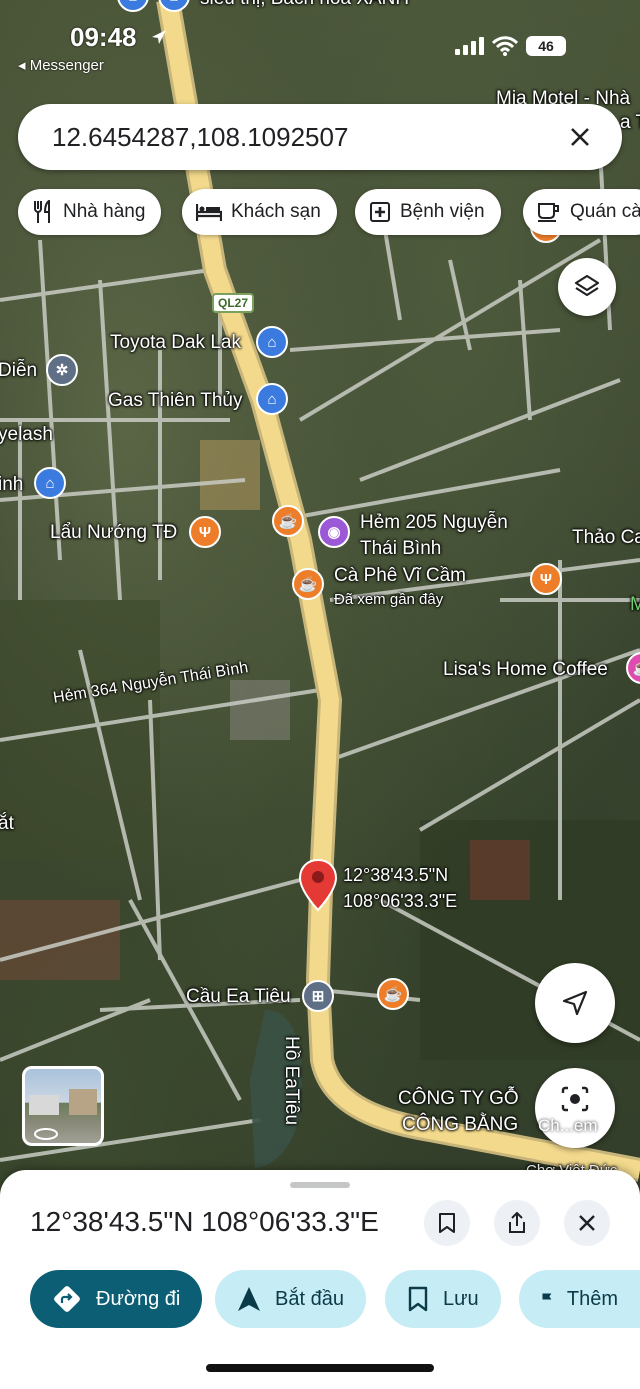 This screenshot has height=1389, width=640. Describe the element at coordinates (19, 370) in the screenshot. I see `map-label-dien: Diễn` at that location.